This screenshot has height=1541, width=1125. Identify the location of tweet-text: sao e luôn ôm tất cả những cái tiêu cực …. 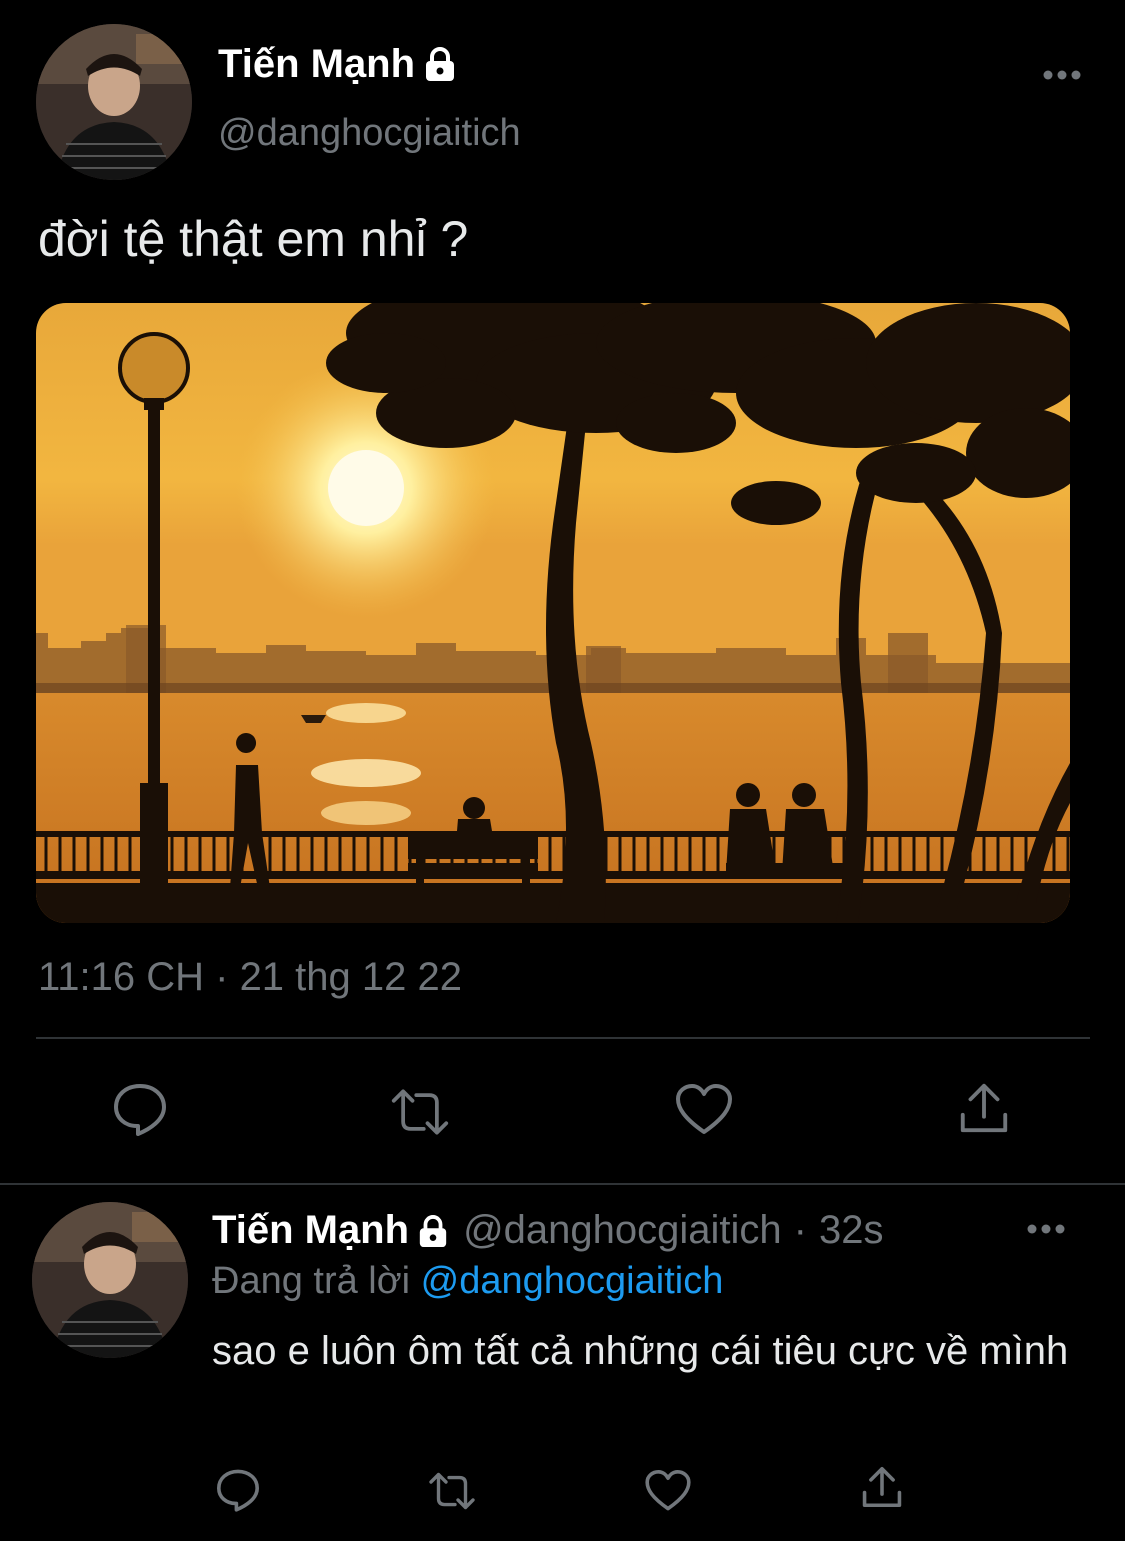
(640, 1351).